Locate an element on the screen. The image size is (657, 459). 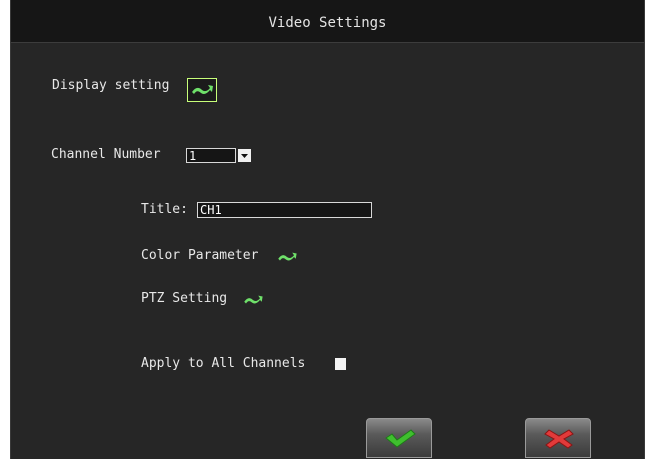
display-setting-label: Display setting is located at coordinates (111, 85).